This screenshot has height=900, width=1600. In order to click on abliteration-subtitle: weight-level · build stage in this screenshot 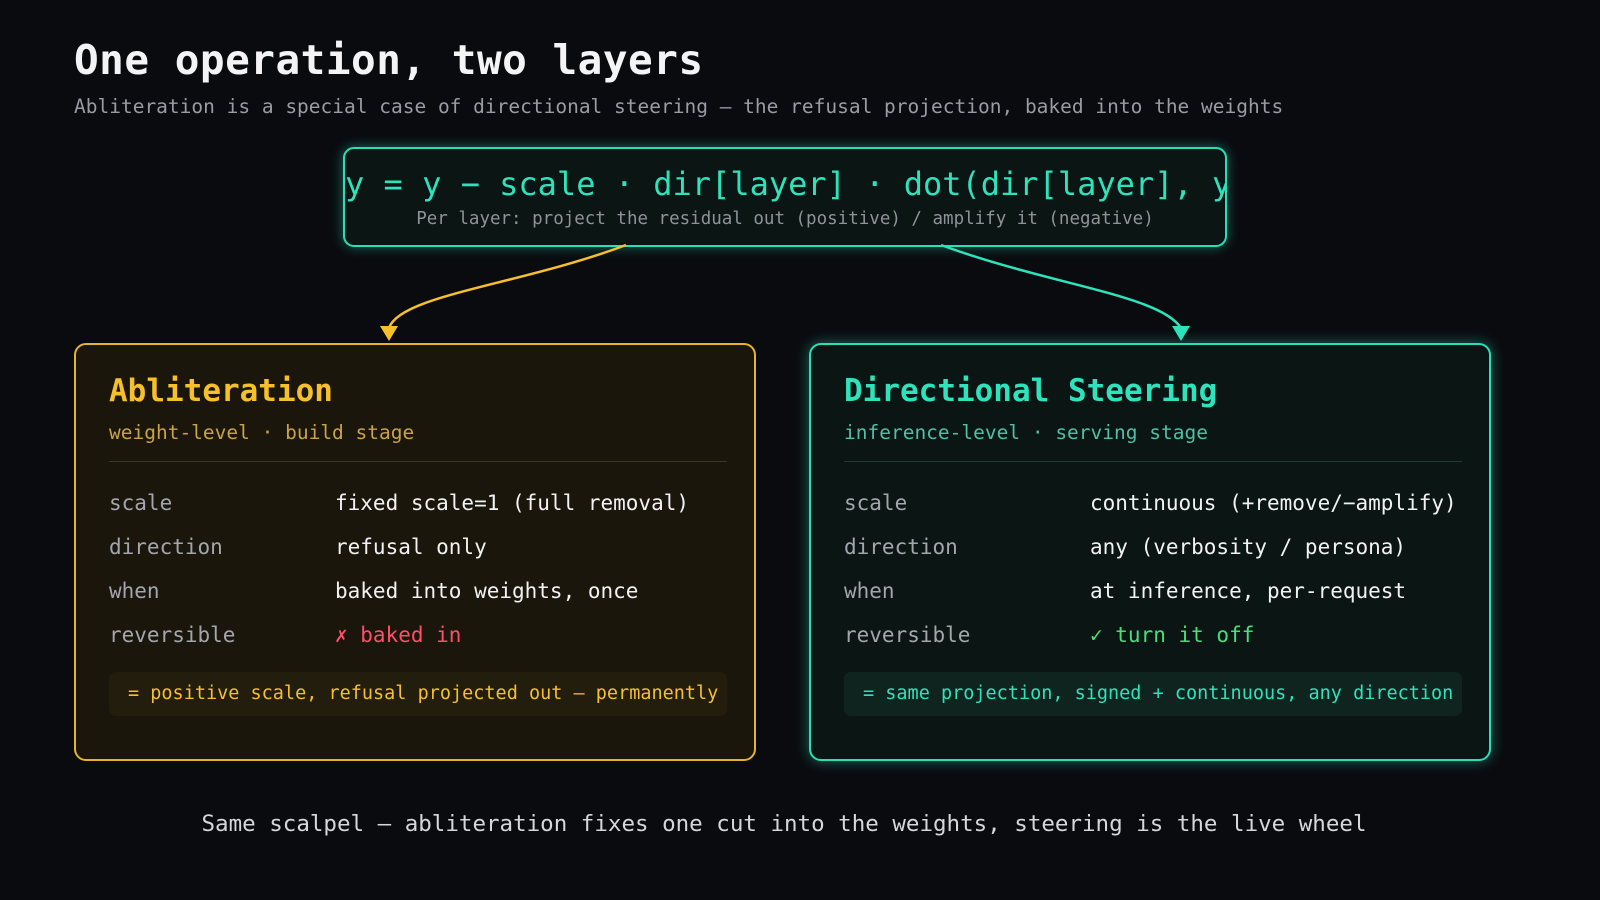, I will do `click(262, 432)`.